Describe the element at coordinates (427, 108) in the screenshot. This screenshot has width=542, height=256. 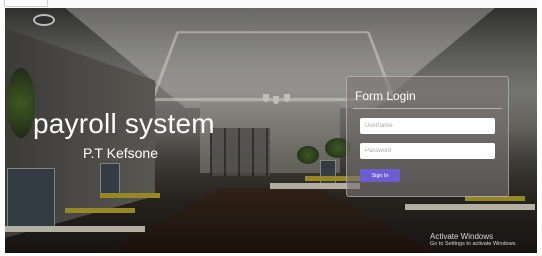
I see `login-divider` at that location.